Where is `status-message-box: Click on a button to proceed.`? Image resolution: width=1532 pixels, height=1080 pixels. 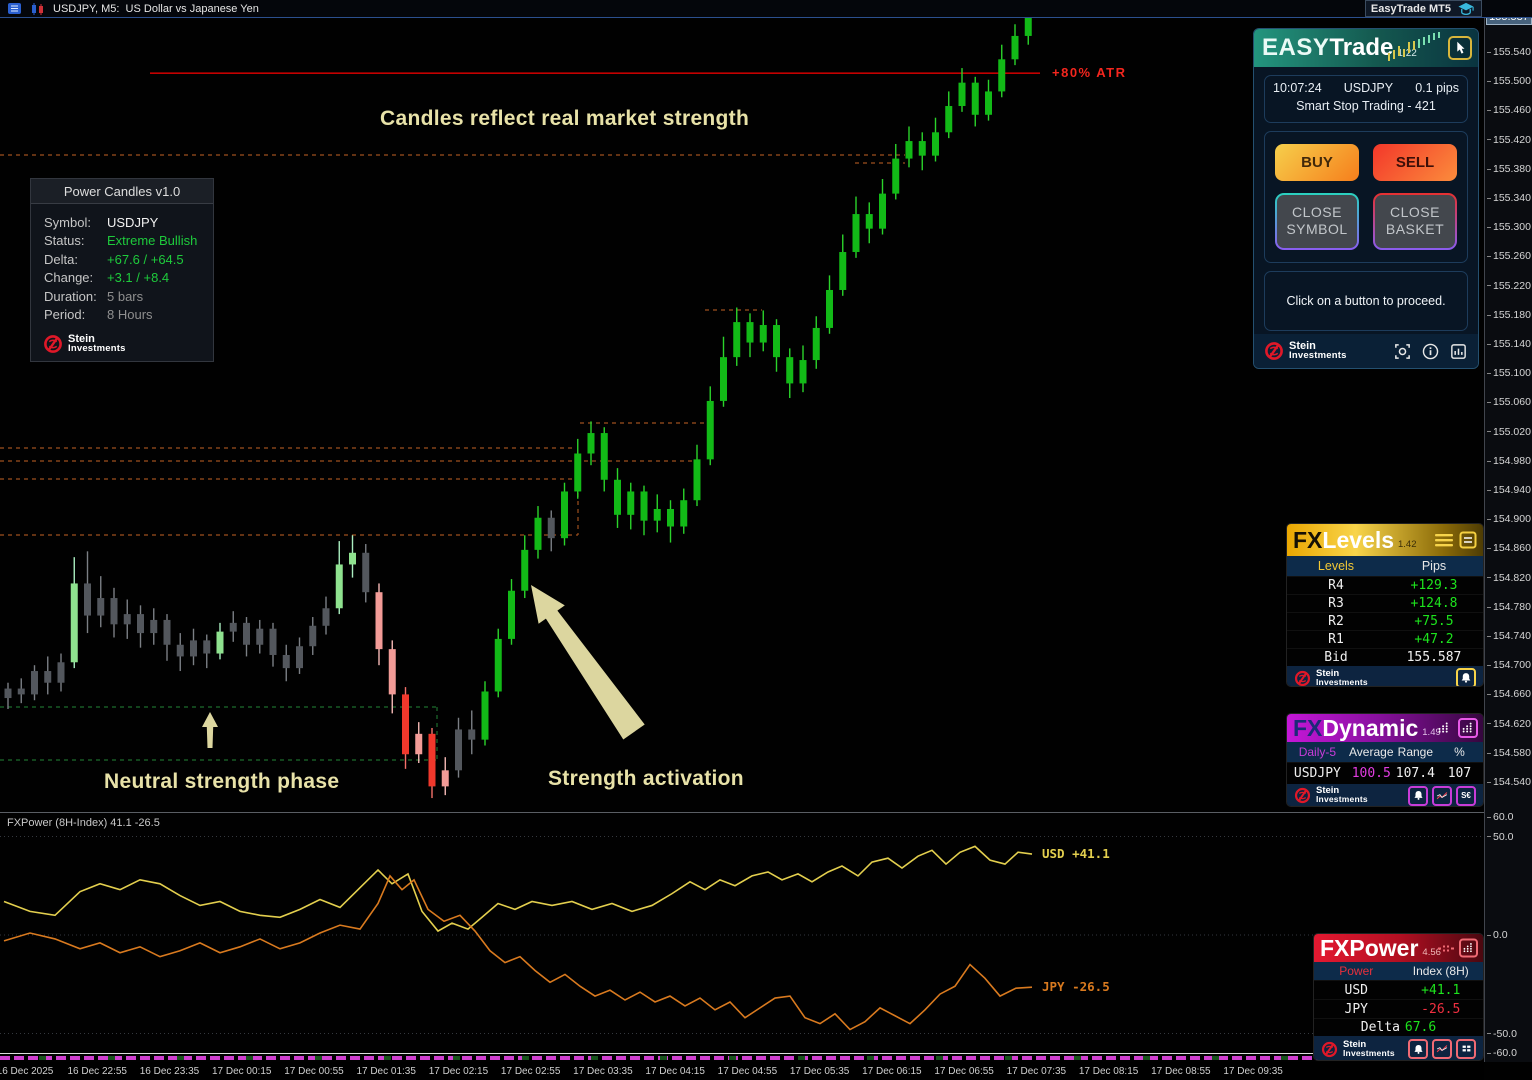
status-message-box: Click on a button to proceed. is located at coordinates (1366, 301).